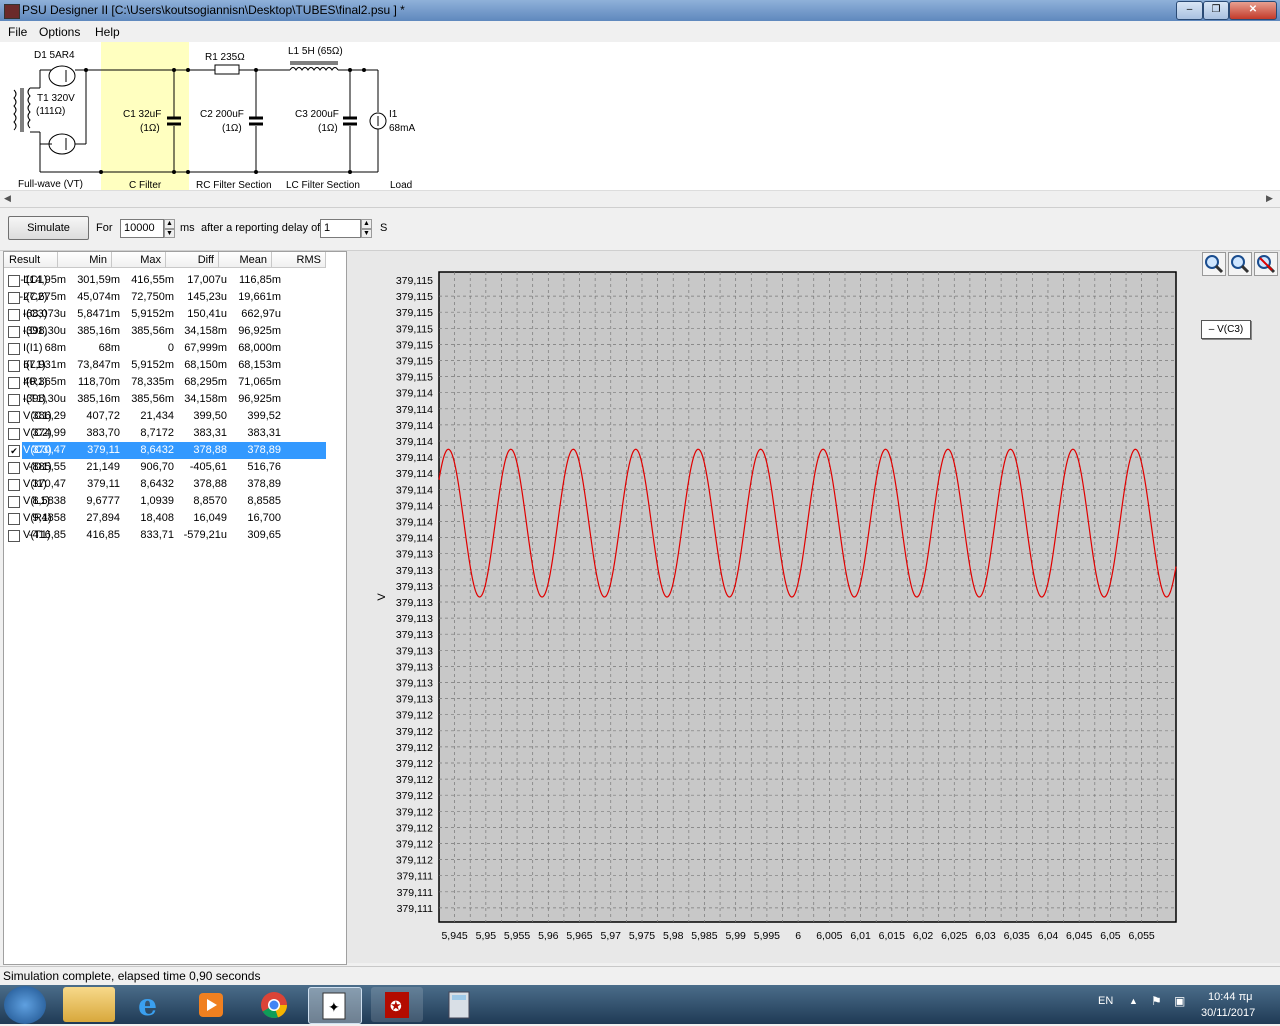 Image resolution: width=1280 pixels, height=1026 pixels. I want to click on i1-label: I1, so click(393, 114).